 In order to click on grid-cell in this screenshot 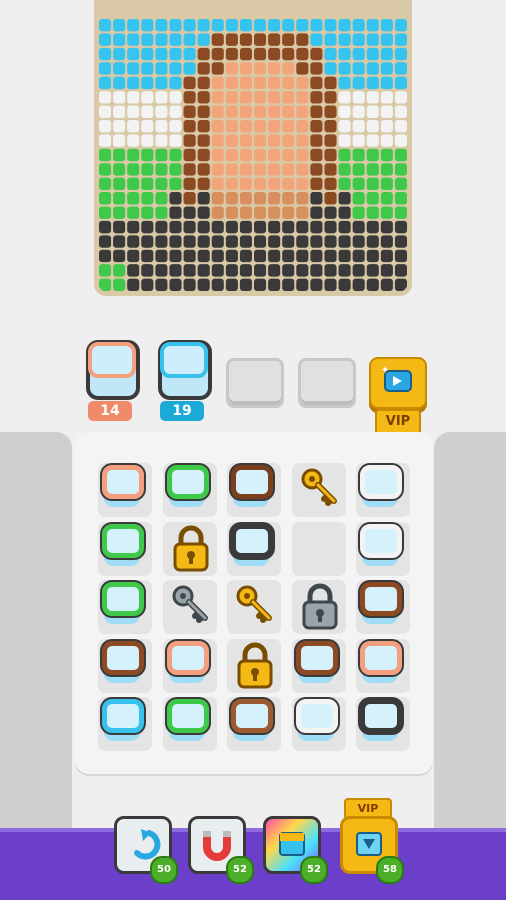, I will do `click(318, 548)`.